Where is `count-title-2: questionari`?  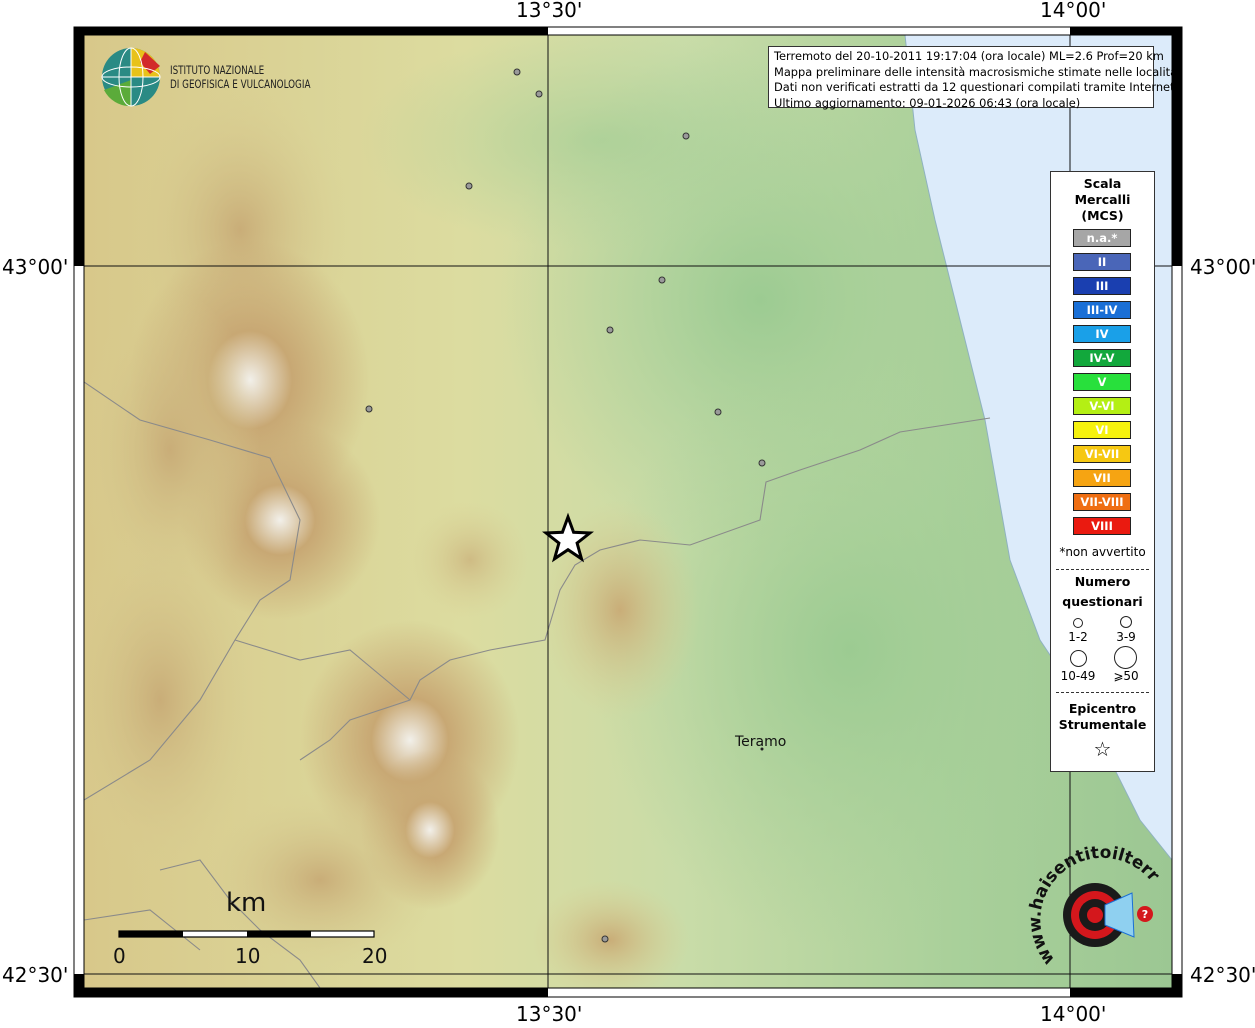
count-title-2: questionari is located at coordinates (1102, 601).